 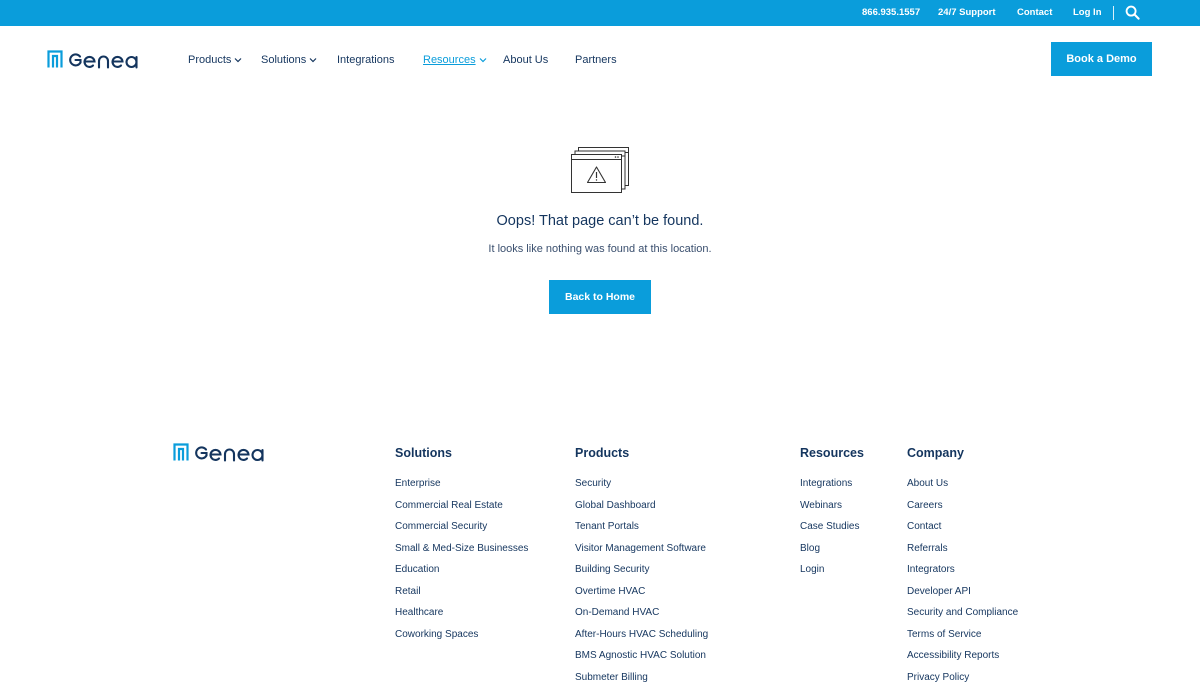 I want to click on footer-link: Accessibility Reports, so click(x=962, y=660).